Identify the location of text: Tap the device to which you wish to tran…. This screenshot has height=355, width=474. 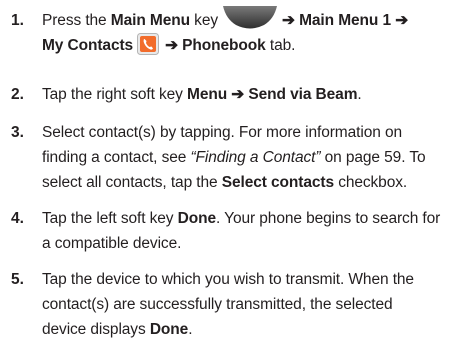
(228, 279).